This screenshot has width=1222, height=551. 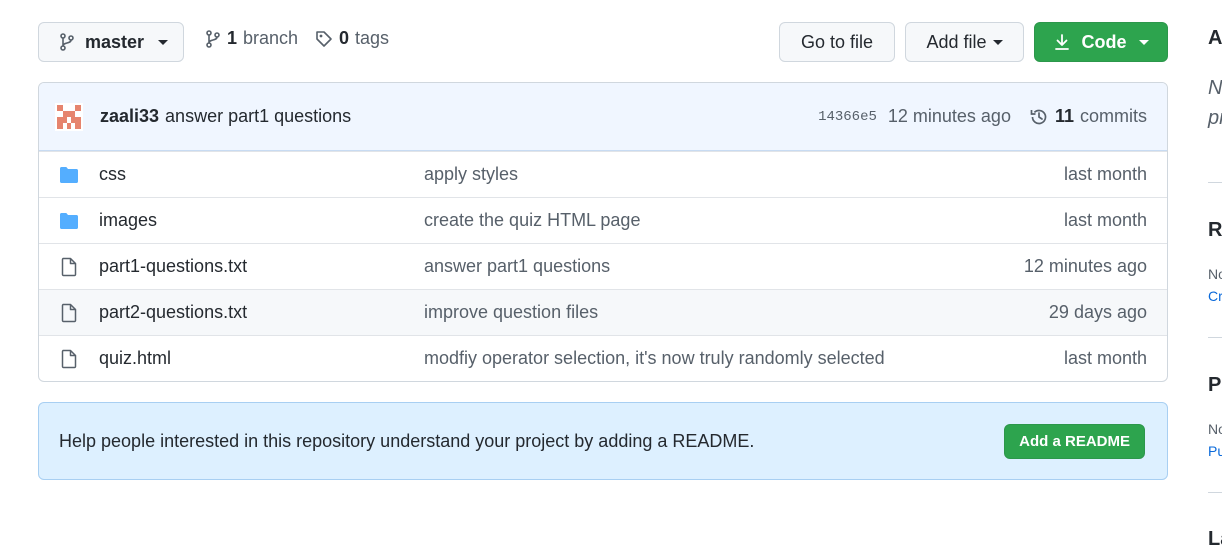 I want to click on file-name-link: part1-questions.txt, so click(x=173, y=266).